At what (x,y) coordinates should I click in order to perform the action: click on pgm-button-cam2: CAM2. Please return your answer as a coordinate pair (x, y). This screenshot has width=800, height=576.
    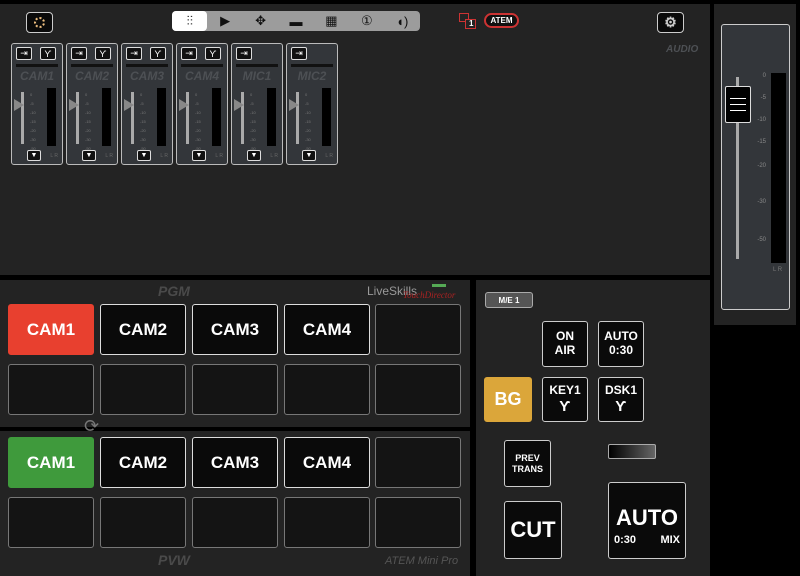
    Looking at the image, I should click on (143, 329).